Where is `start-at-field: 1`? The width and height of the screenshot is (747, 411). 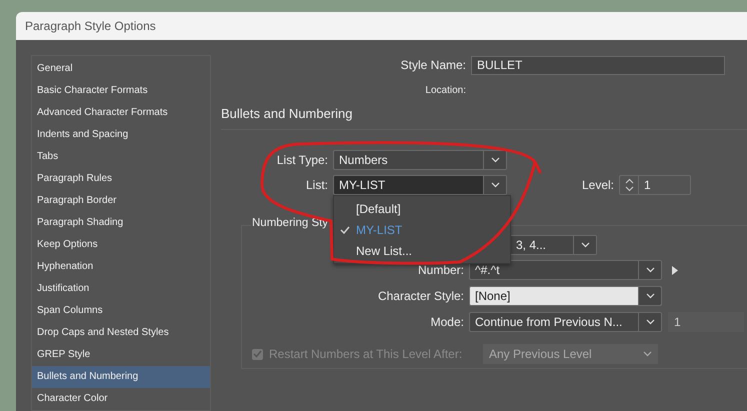
start-at-field: 1 is located at coordinates (706, 322).